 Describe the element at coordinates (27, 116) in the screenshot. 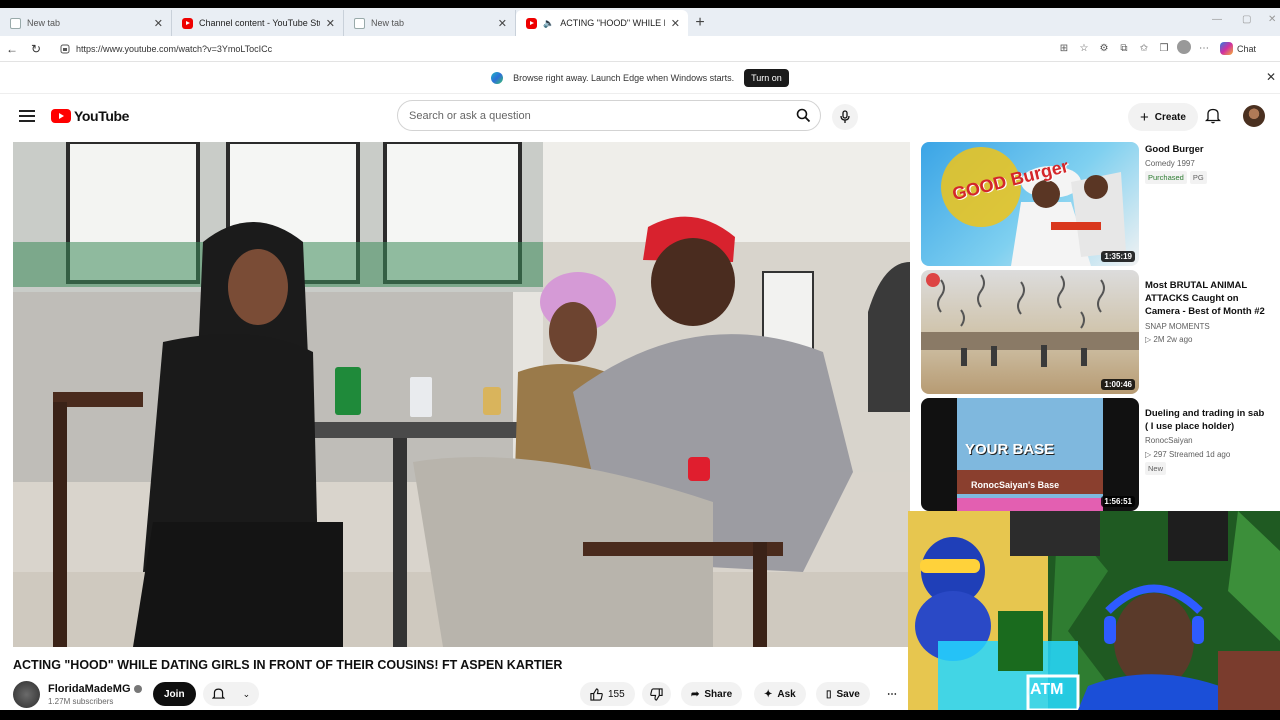

I see `hamburger-menu-icon` at that location.